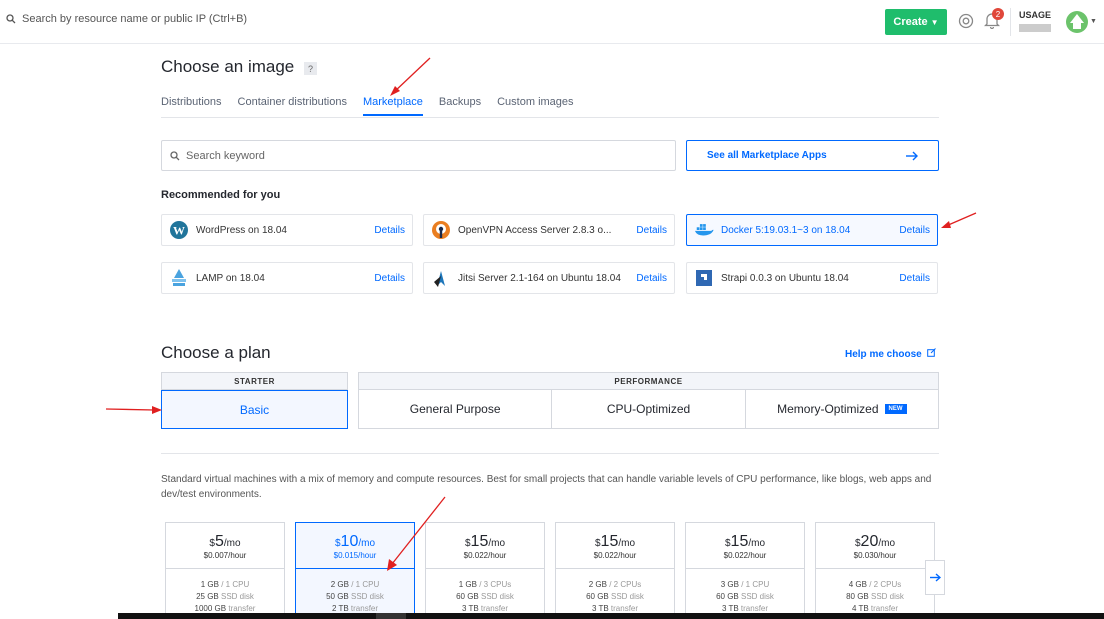  Describe the element at coordinates (207, 596) in the screenshot. I see `disk: 25 GB` at that location.